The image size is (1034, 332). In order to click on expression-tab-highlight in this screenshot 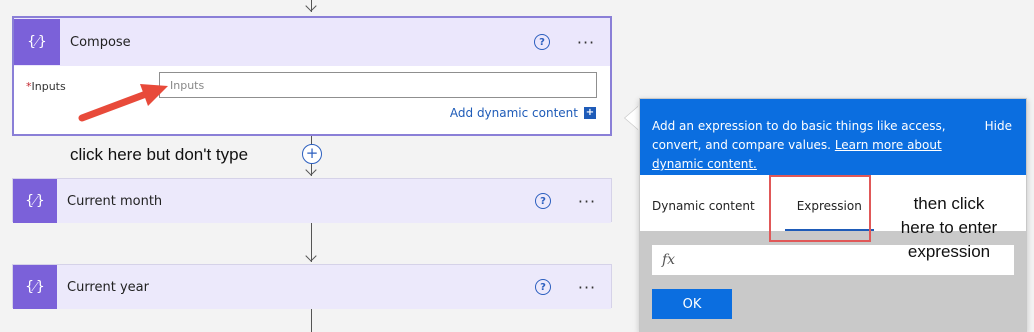, I will do `click(820, 208)`.